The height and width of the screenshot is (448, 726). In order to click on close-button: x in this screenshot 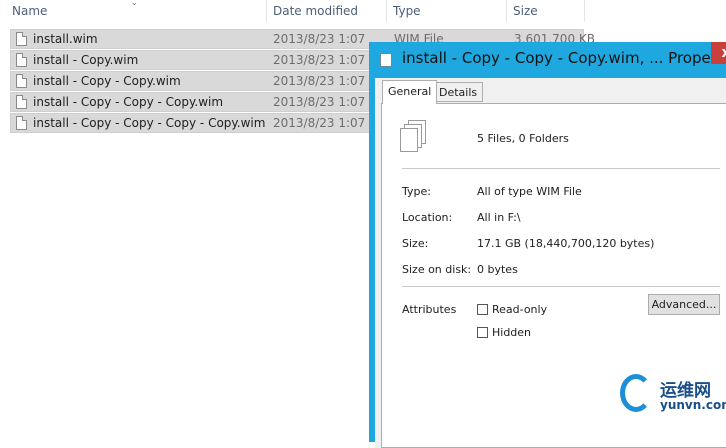, I will do `click(718, 53)`.